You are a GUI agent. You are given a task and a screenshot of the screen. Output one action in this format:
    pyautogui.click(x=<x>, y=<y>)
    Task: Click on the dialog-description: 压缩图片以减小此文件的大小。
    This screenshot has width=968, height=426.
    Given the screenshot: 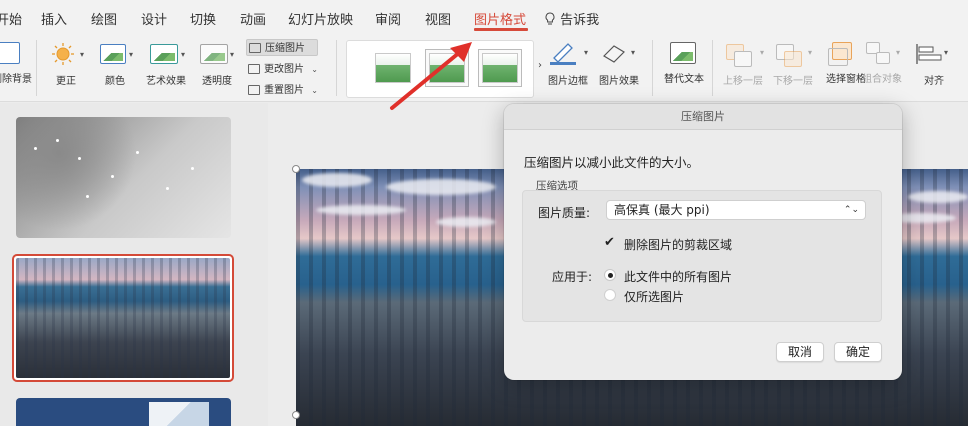 What is the action you would take?
    pyautogui.click(x=612, y=162)
    